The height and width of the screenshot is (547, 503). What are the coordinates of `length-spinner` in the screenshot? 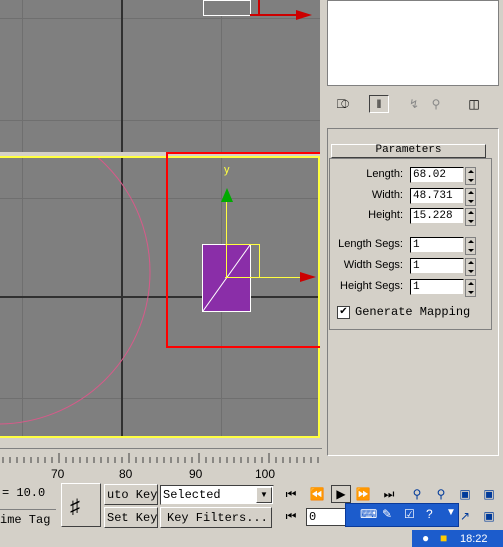 It's located at (470, 176).